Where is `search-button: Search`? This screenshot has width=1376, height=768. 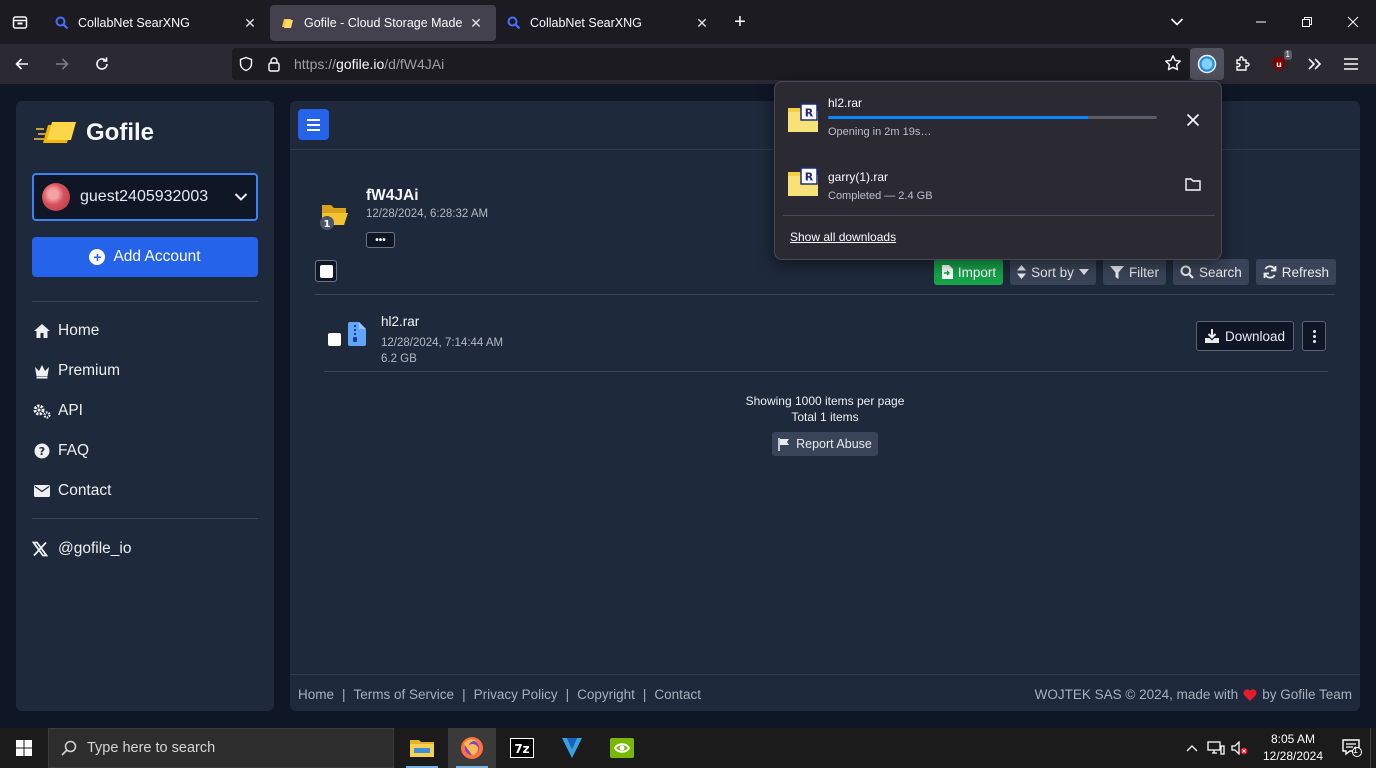 search-button: Search is located at coordinates (1210, 272).